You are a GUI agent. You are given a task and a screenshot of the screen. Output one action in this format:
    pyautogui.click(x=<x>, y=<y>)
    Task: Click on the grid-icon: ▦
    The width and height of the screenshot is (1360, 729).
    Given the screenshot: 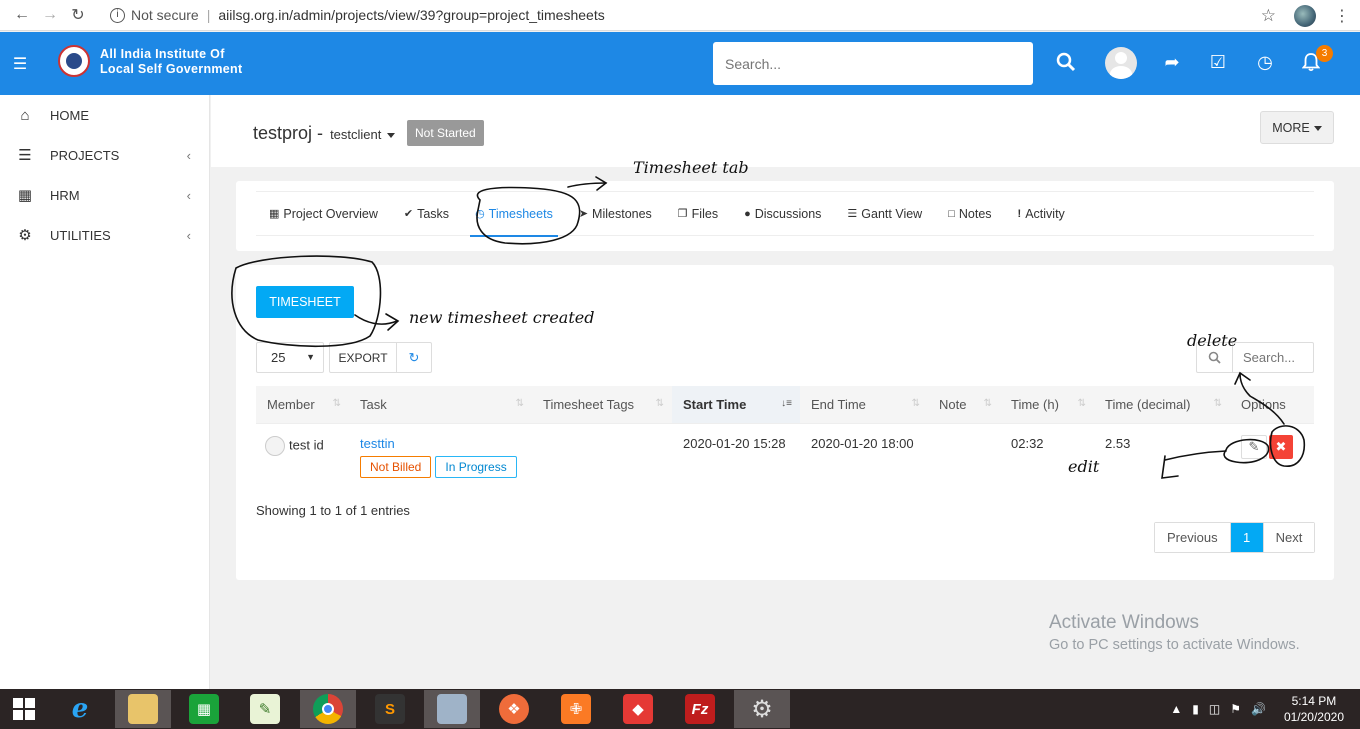 What is the action you would take?
    pyautogui.click(x=274, y=214)
    